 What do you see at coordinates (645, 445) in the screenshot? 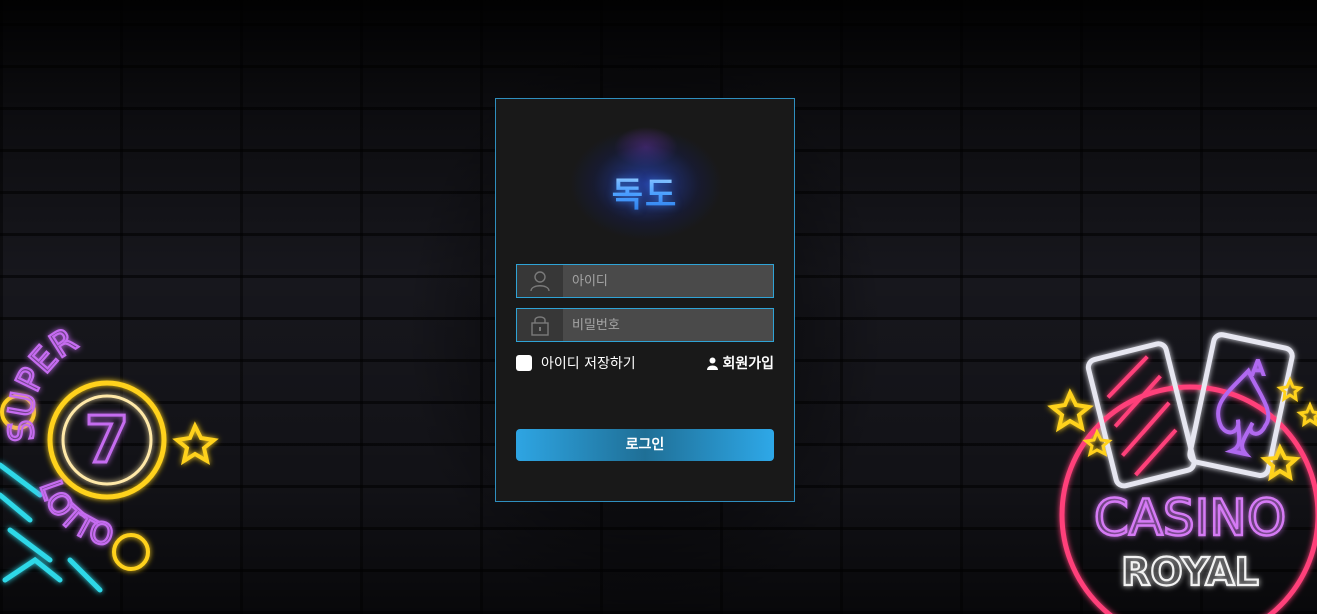
I see `login-button: 로그인` at bounding box center [645, 445].